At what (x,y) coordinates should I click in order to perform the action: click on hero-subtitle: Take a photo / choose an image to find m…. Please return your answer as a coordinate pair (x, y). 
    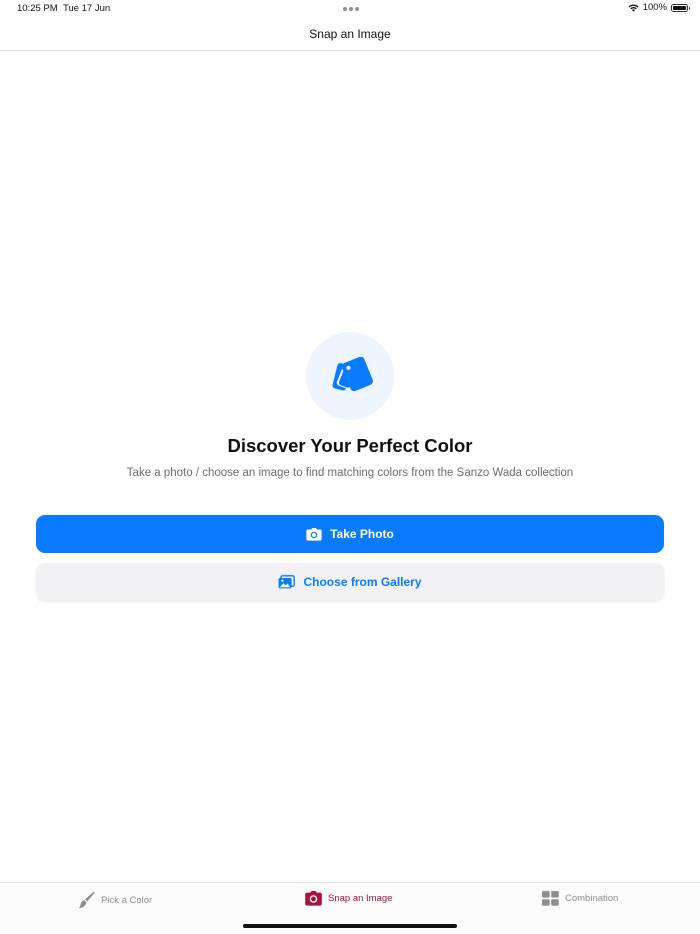
    Looking at the image, I should click on (350, 473).